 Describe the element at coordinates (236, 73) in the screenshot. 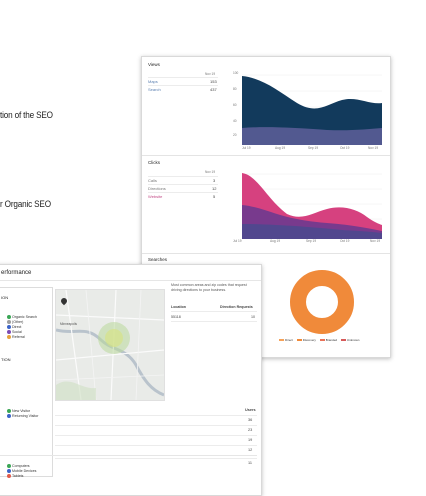

I see `views-y-tick: 100` at that location.